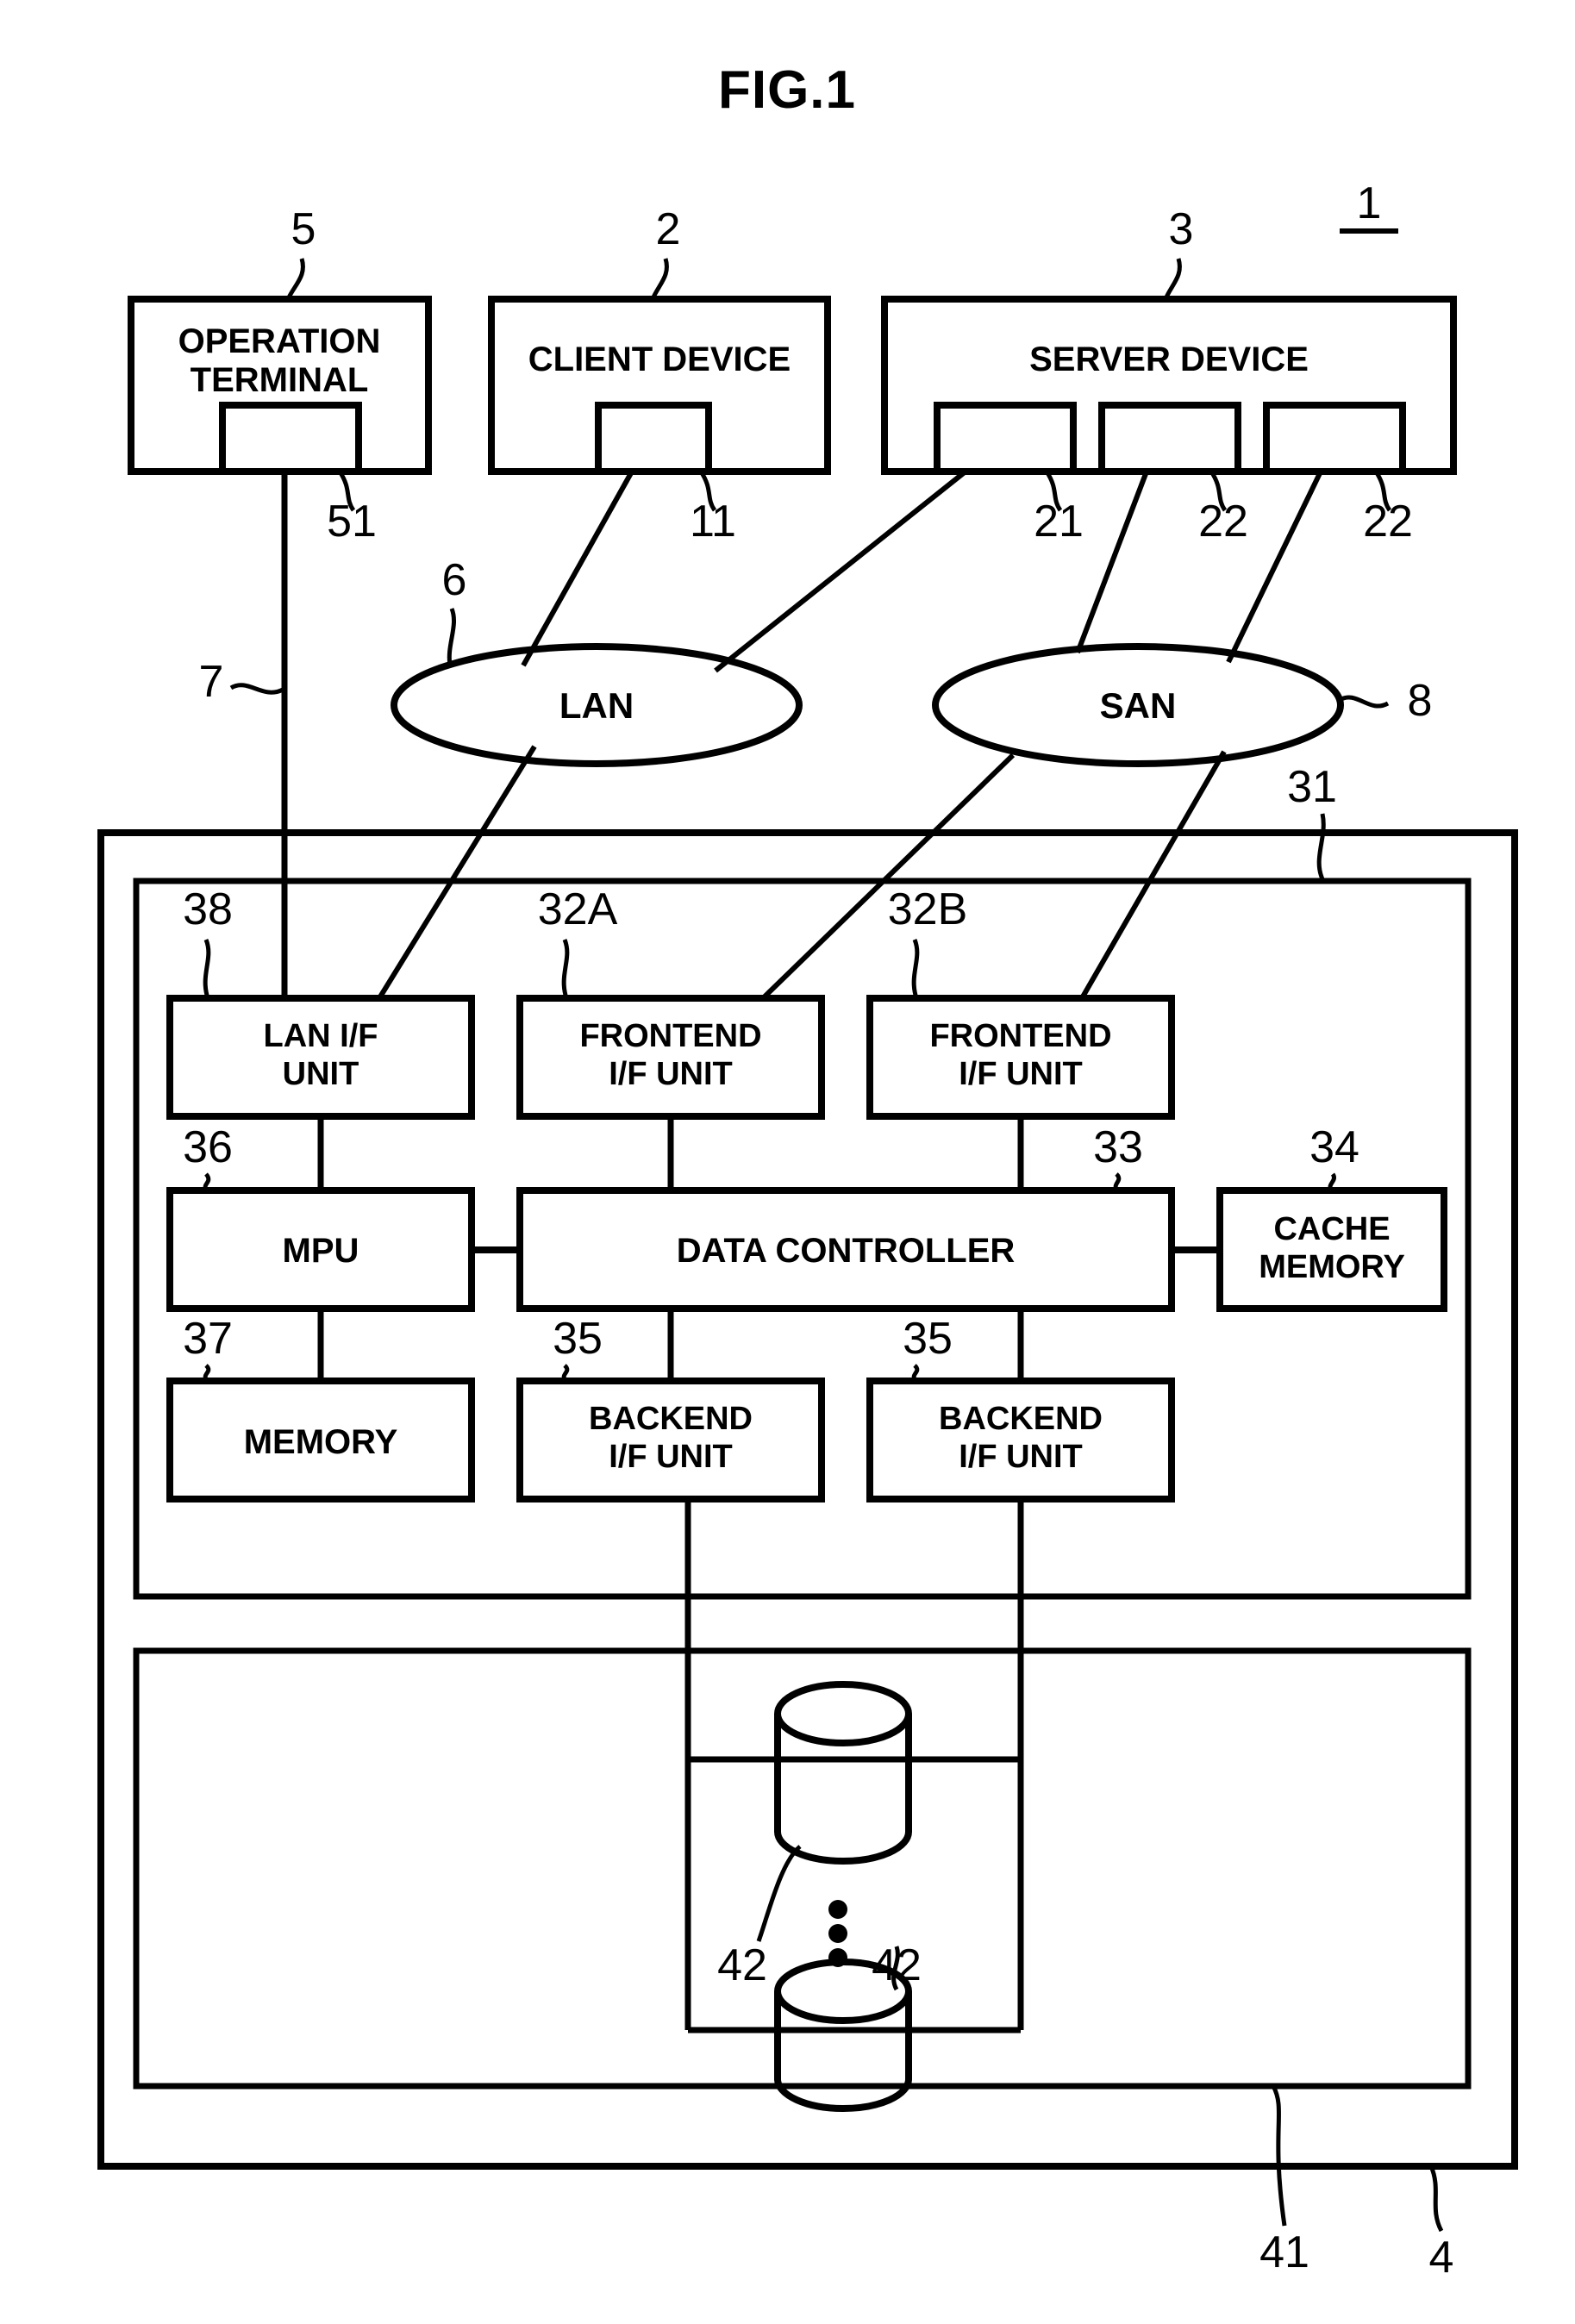  What do you see at coordinates (565, 969) in the screenshot?
I see `leader-ref-32a` at bounding box center [565, 969].